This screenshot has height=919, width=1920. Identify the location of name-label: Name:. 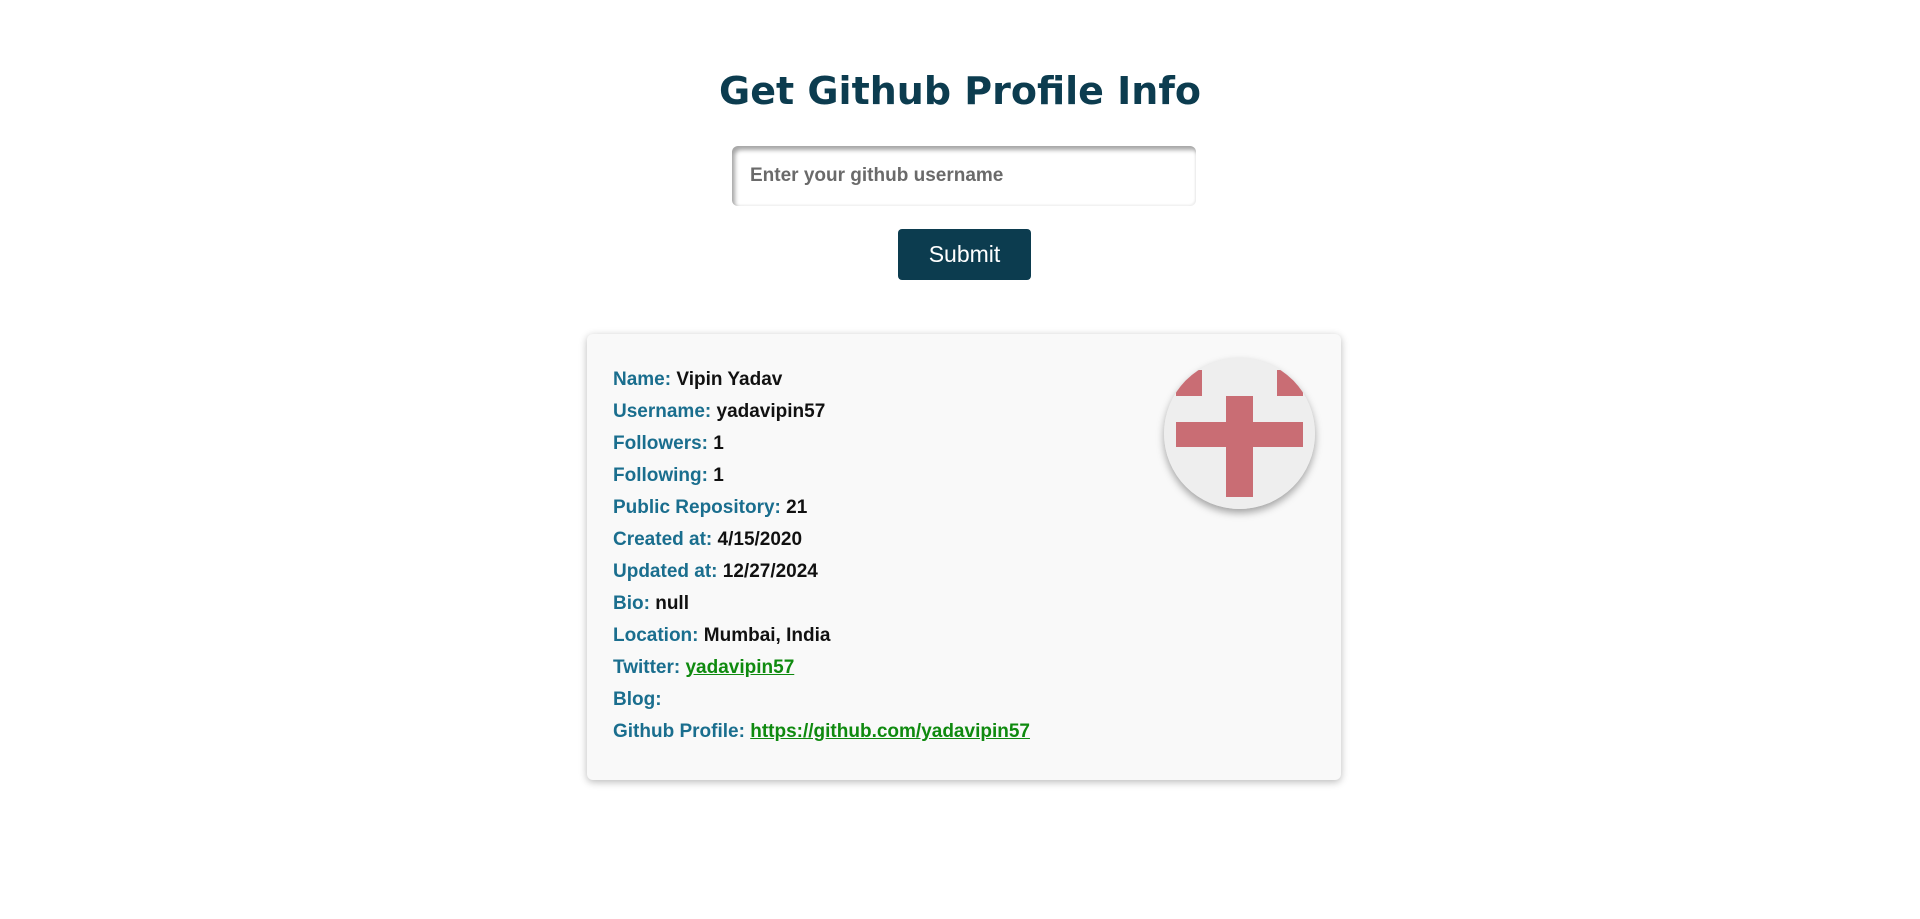
(642, 379).